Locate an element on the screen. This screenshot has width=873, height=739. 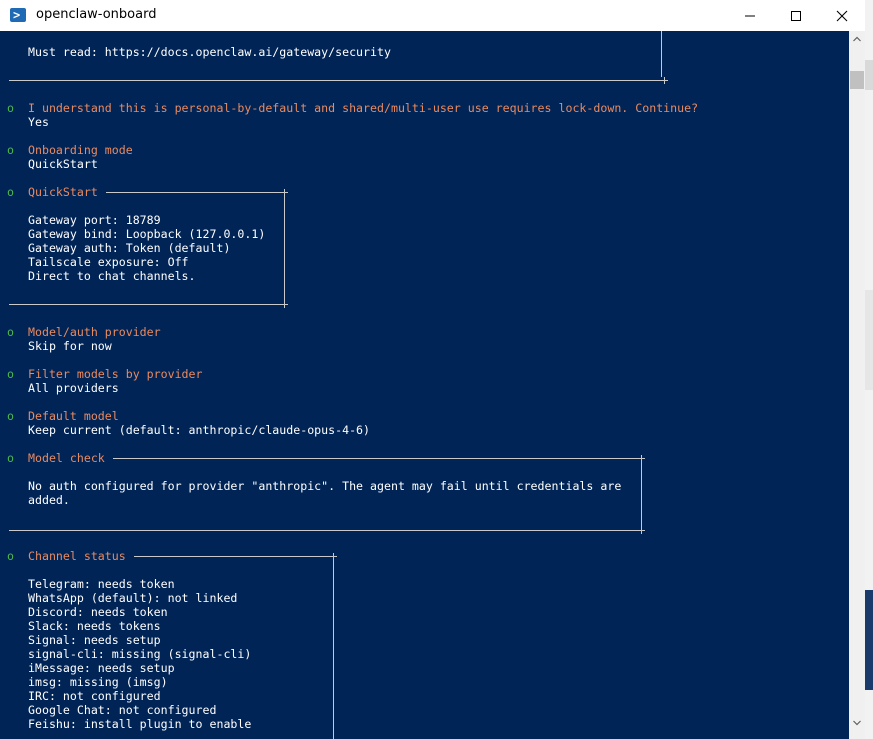
vertical-scrollbar is located at coordinates (857, 385).